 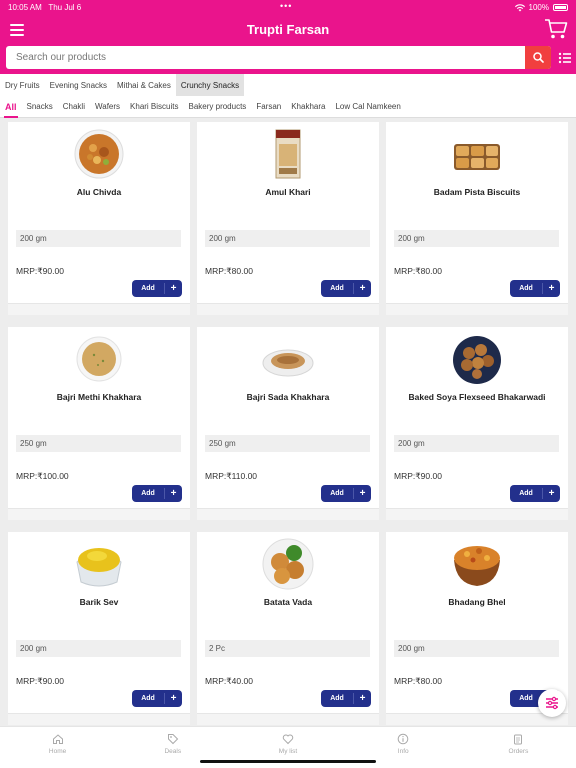 I want to click on product-name: Bajri Sada Khakhara, so click(x=288, y=397).